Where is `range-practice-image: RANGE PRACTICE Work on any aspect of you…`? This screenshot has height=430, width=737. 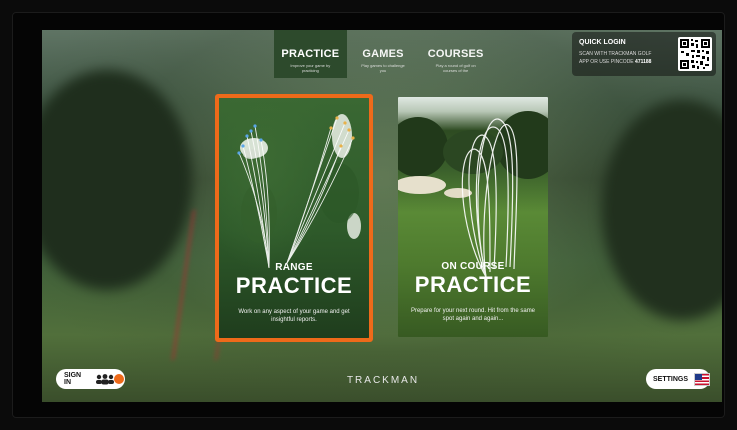 range-practice-image: RANGE PRACTICE Work on any aspect of you… is located at coordinates (294, 218).